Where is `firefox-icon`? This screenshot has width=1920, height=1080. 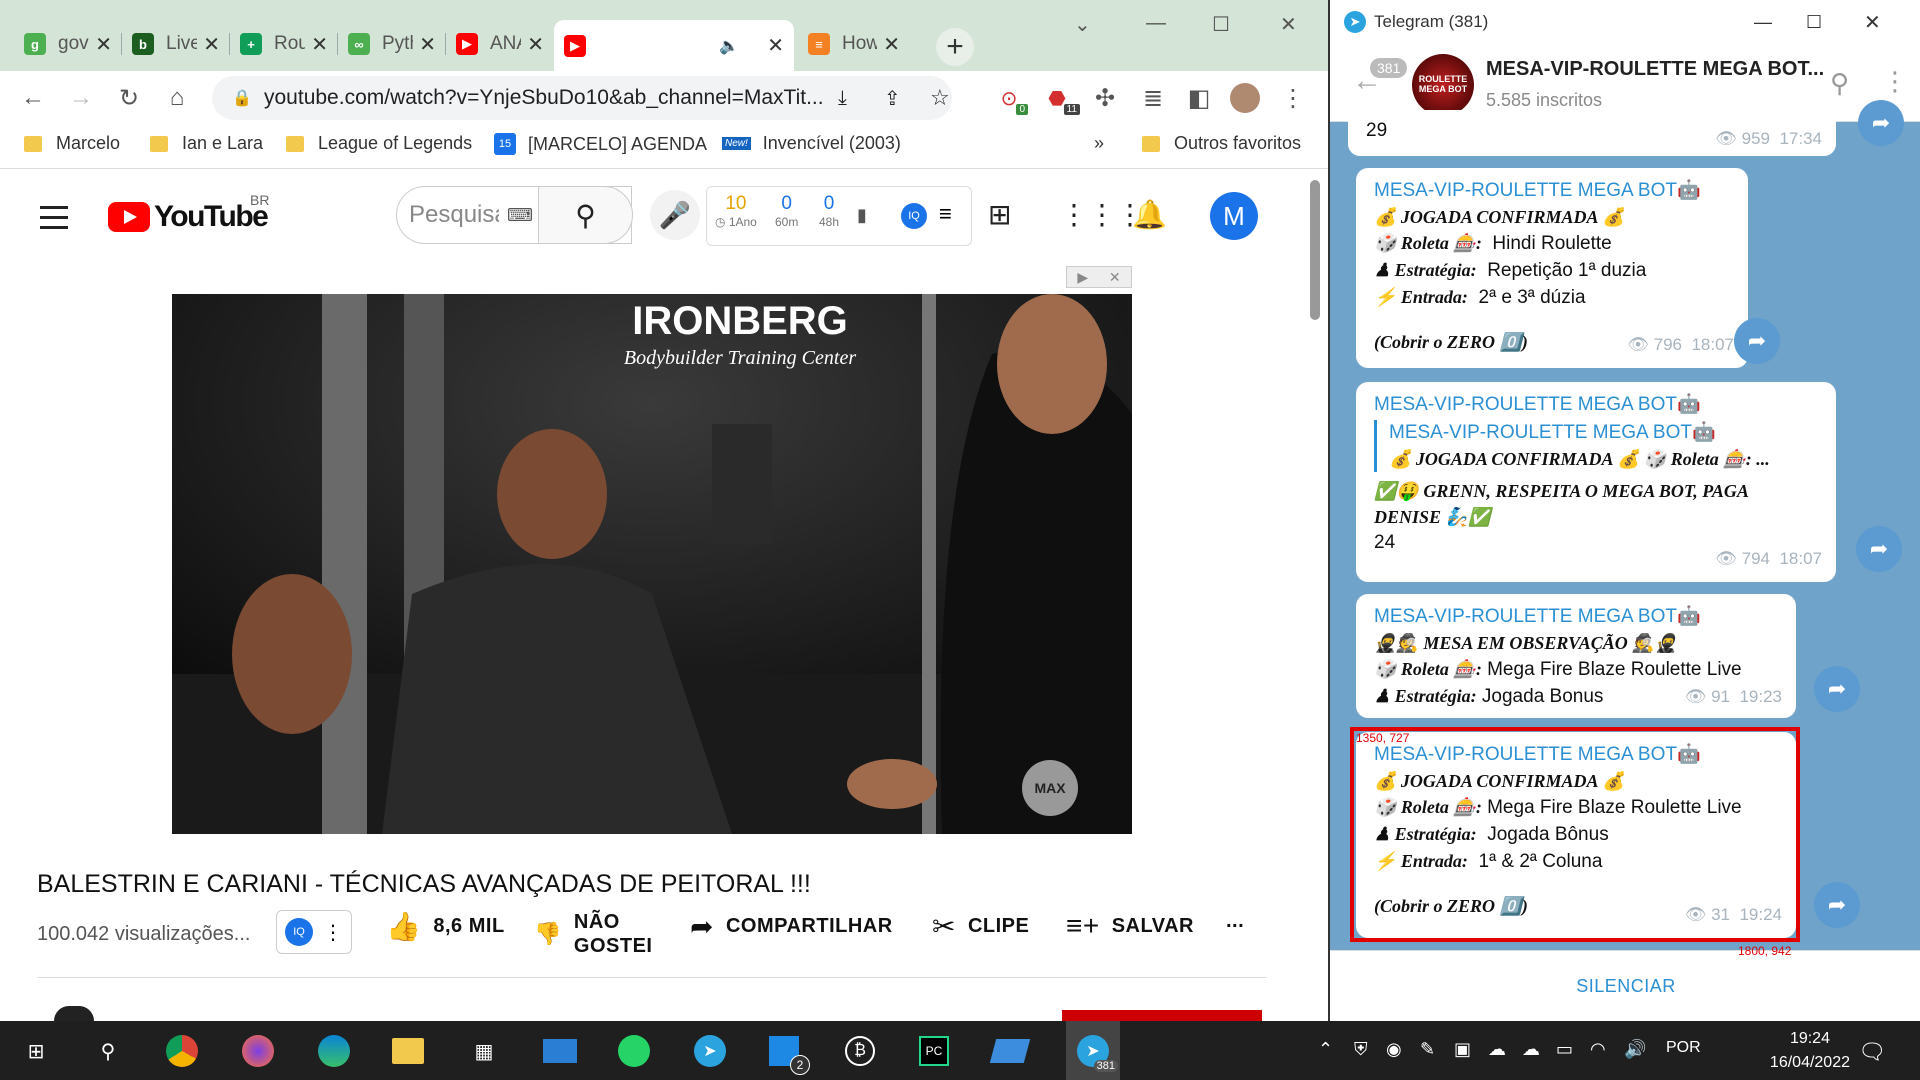 firefox-icon is located at coordinates (258, 1051).